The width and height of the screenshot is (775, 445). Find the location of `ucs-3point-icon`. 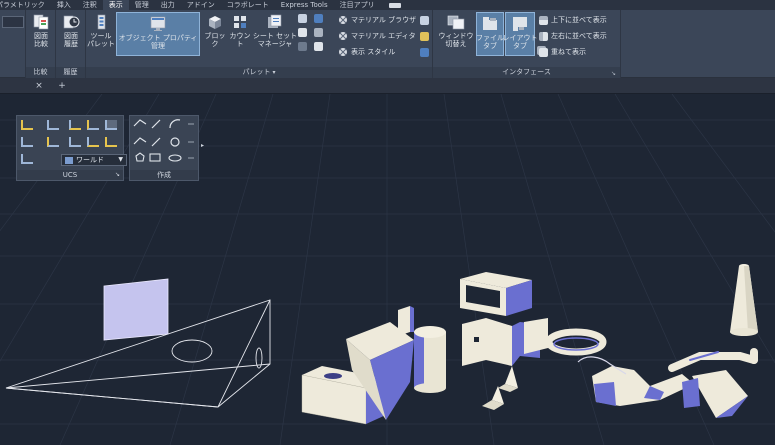

ucs-3point-icon is located at coordinates (111, 142).